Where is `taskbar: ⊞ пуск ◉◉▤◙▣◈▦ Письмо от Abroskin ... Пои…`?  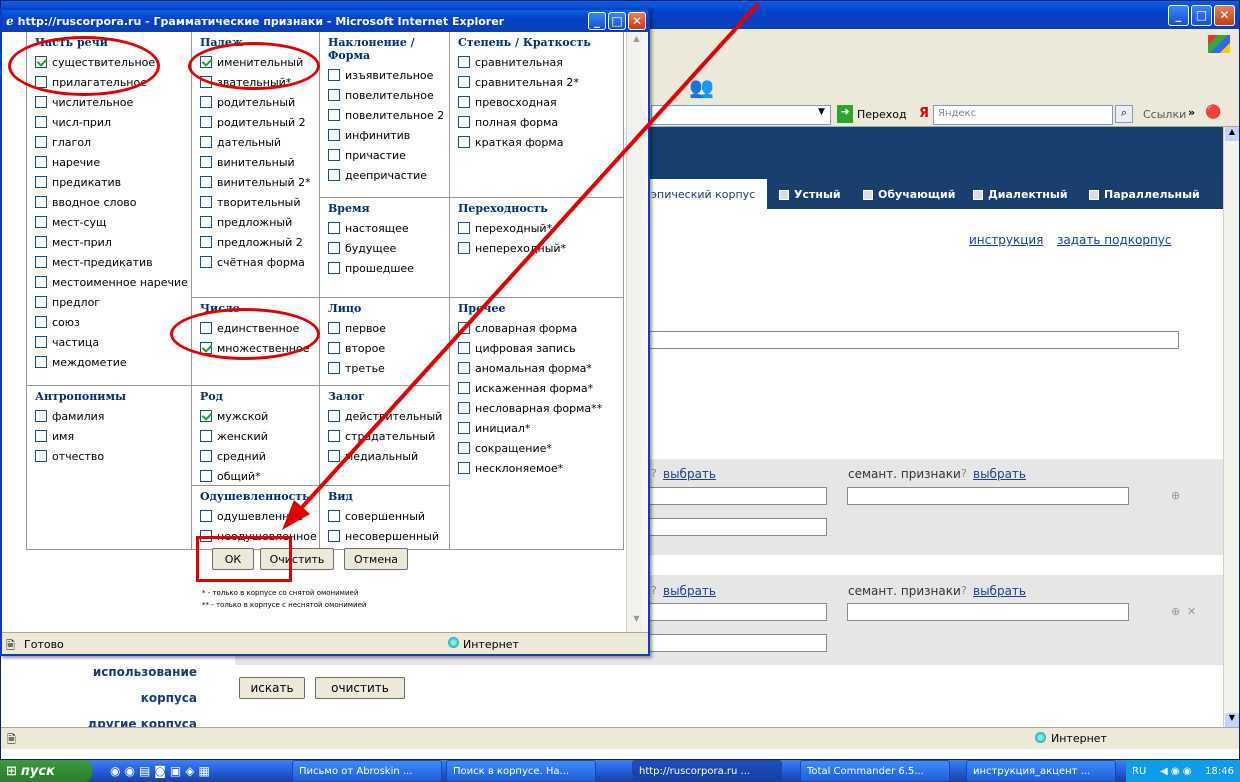 taskbar: ⊞ пуск ◉◉▤◙▣◈▦ Письмо от Abroskin ... Пои… is located at coordinates (620, 771).